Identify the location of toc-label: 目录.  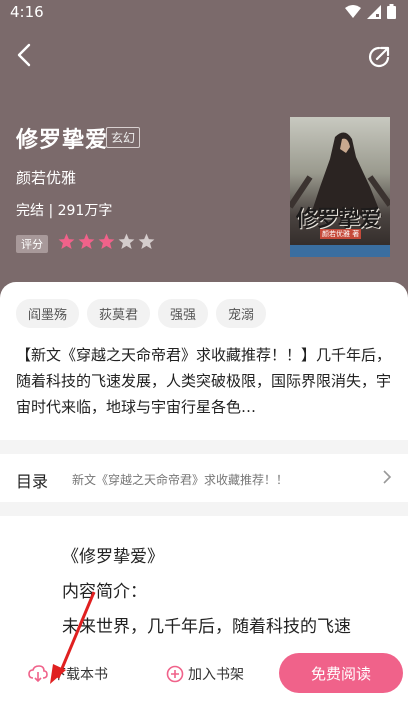
(32, 481).